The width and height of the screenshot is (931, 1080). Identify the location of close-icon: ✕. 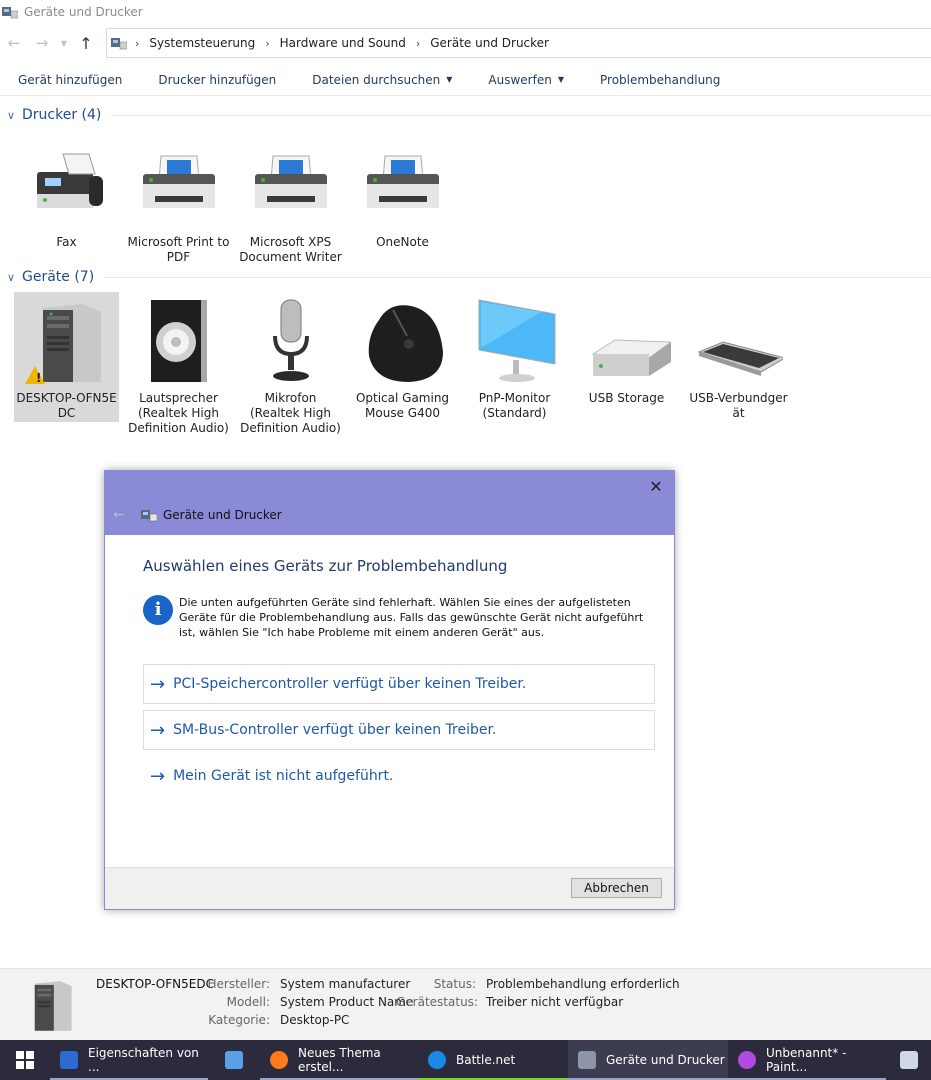
(656, 487).